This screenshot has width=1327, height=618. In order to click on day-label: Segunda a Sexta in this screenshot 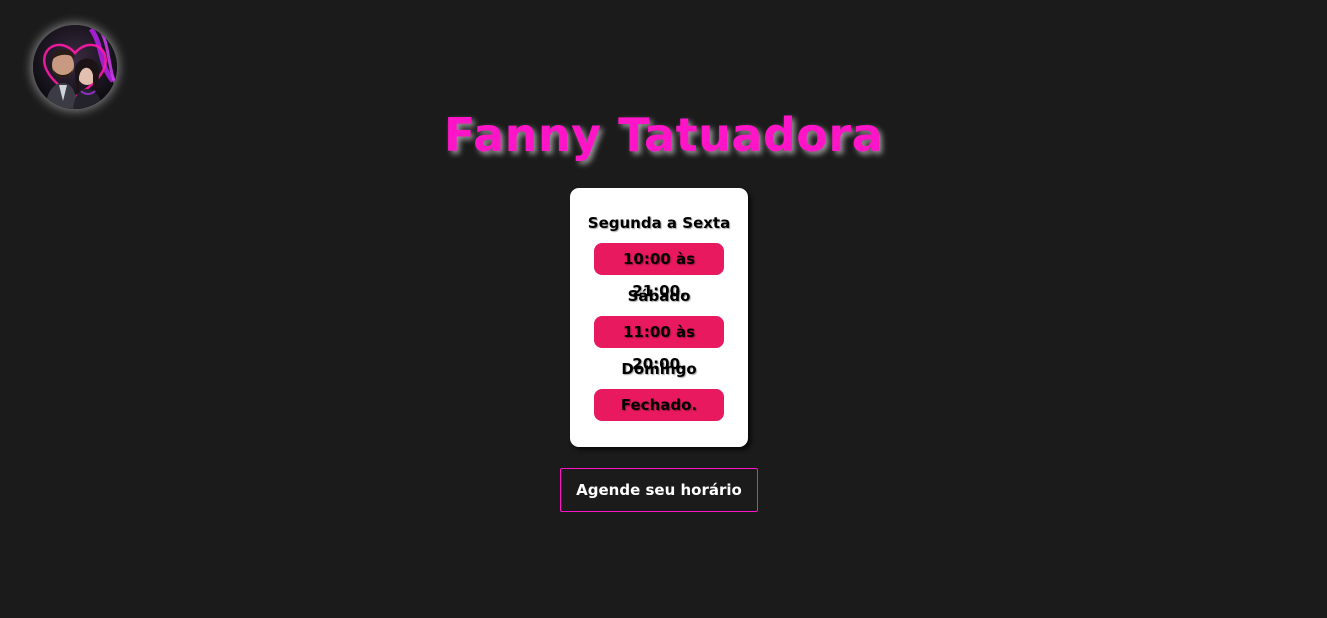, I will do `click(659, 223)`.